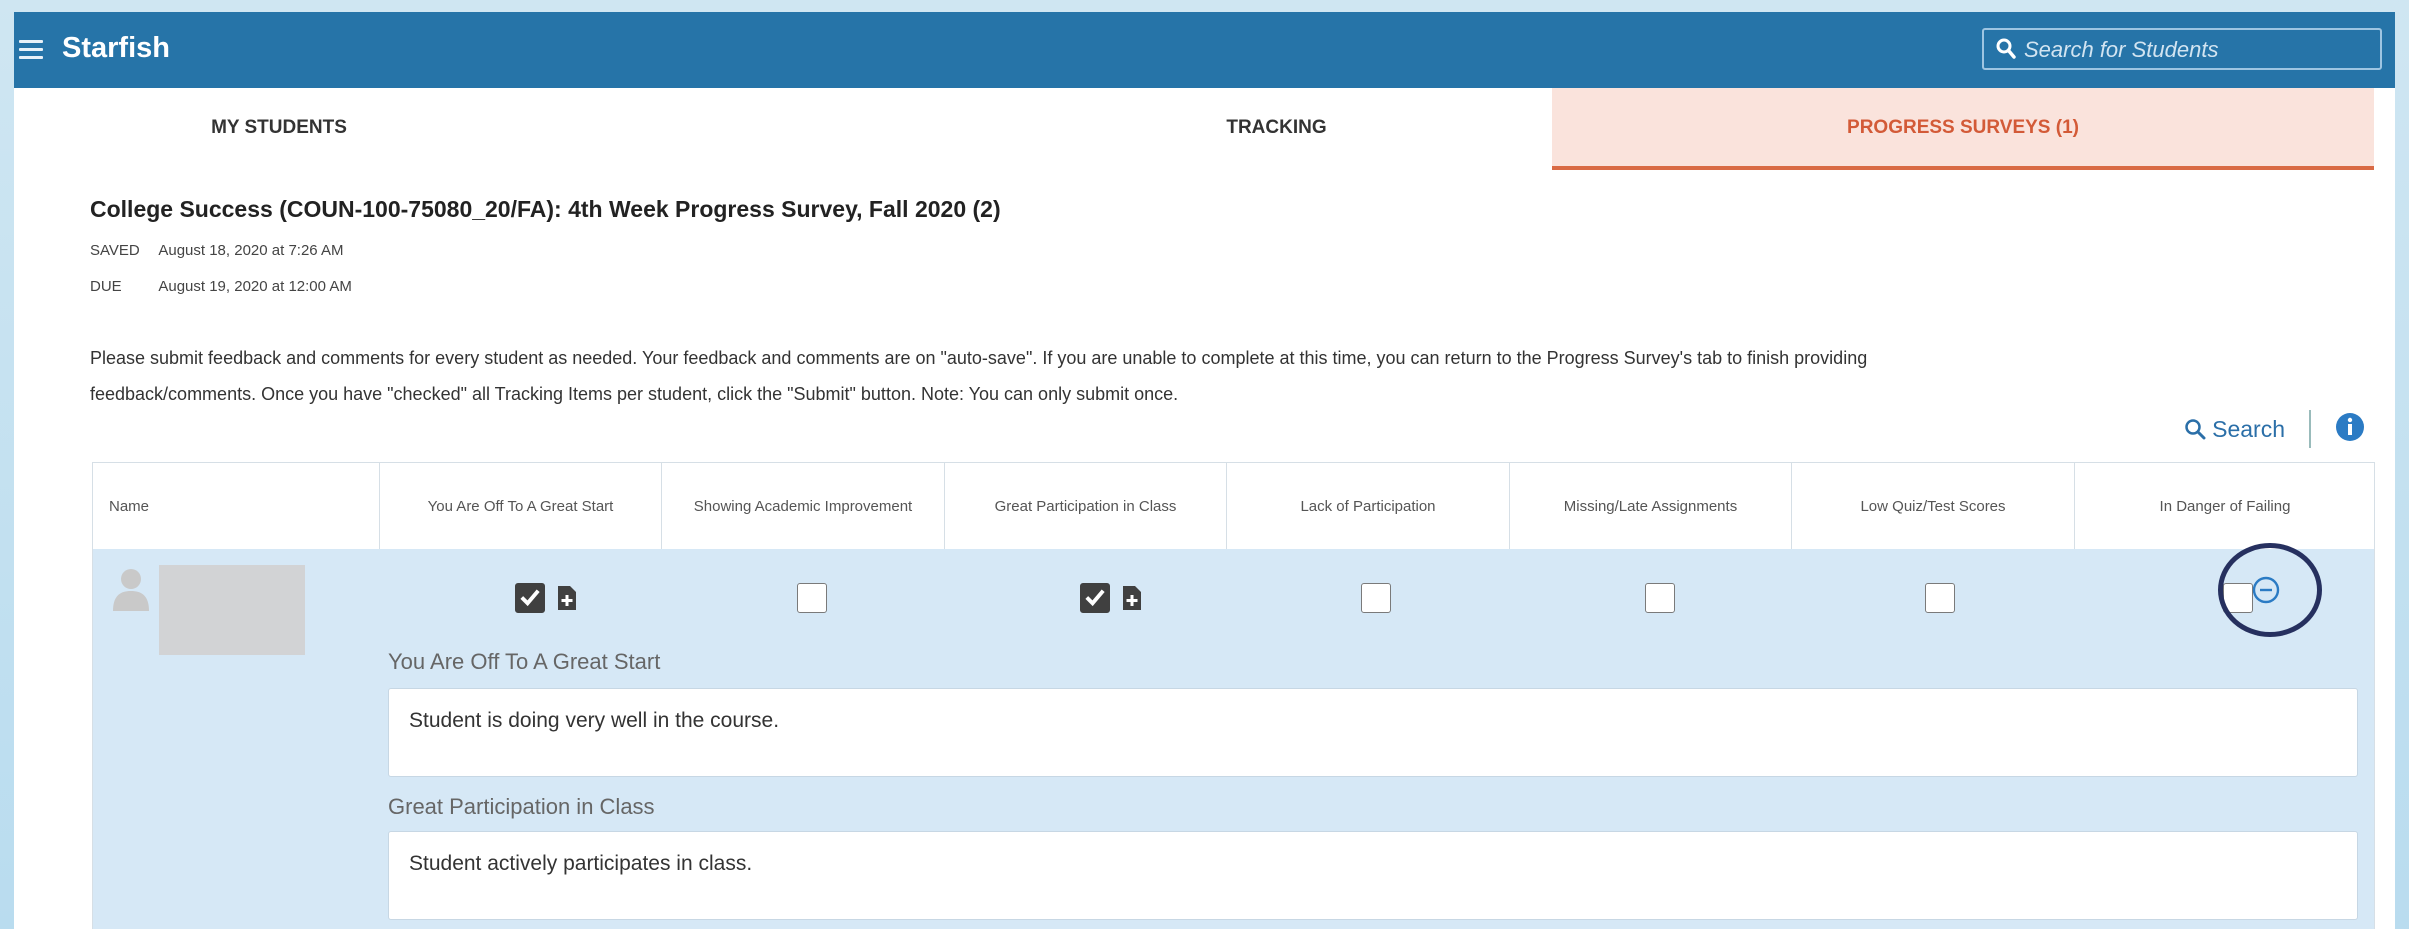 Image resolution: width=2409 pixels, height=929 pixels. What do you see at coordinates (116, 48) in the screenshot?
I see `app-title: Starfish` at bounding box center [116, 48].